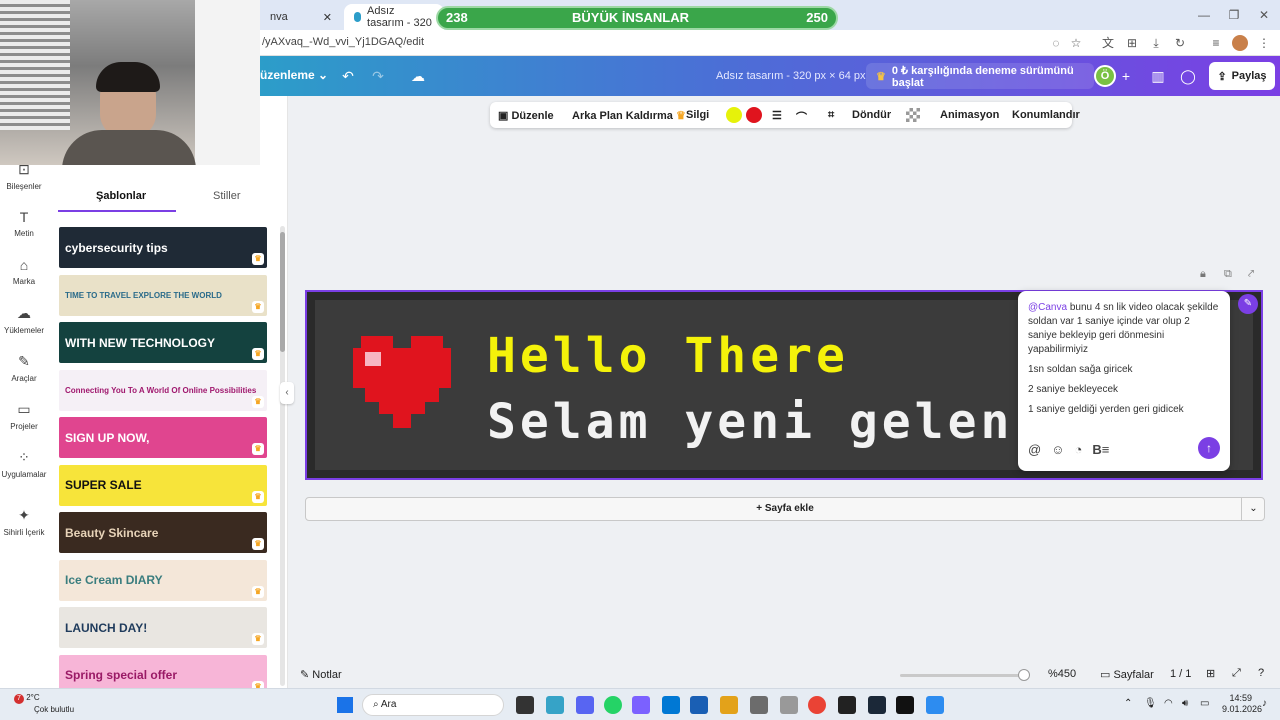  Describe the element at coordinates (1251, 274) in the screenshot. I see `add-page-icon: ⤤` at that location.